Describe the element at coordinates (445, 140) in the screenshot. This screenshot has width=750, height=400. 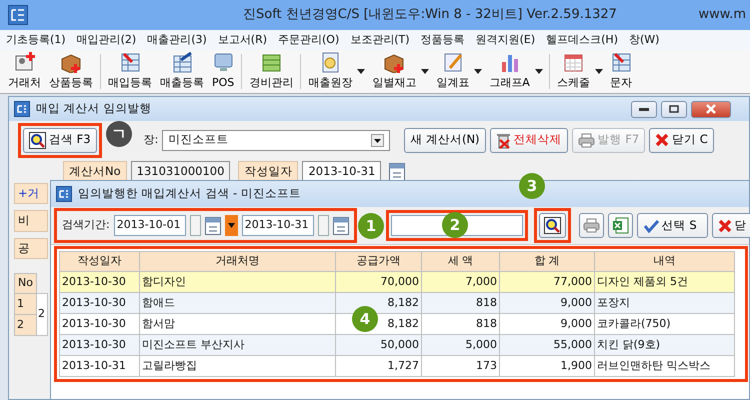
I see `new-invoice-button: 새 계산서(N)` at that location.